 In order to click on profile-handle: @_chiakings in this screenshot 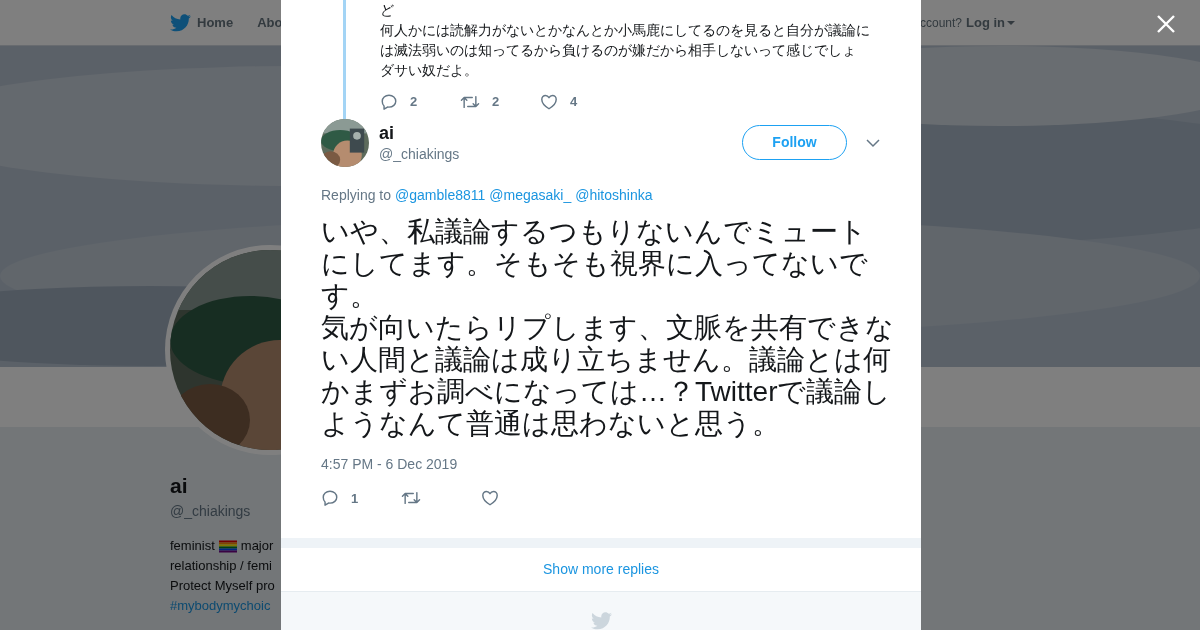, I will do `click(210, 511)`.